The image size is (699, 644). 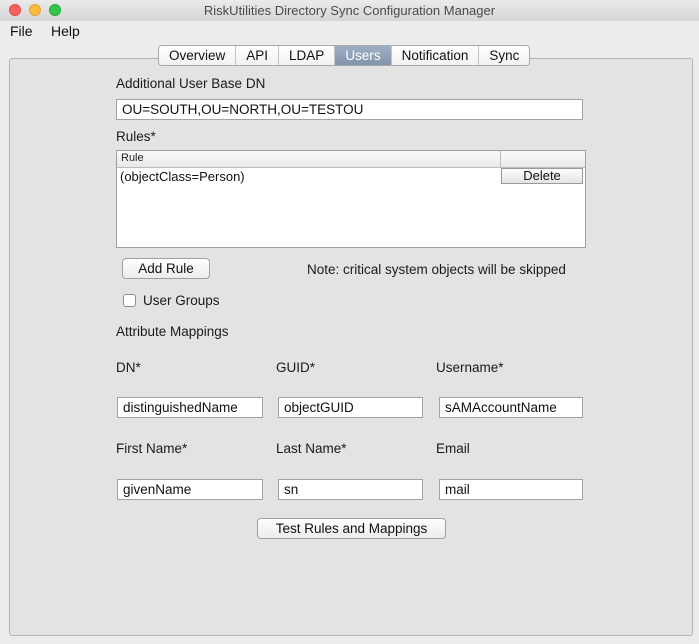 I want to click on attribute-mappings-label: Attribute Mappings, so click(x=172, y=331).